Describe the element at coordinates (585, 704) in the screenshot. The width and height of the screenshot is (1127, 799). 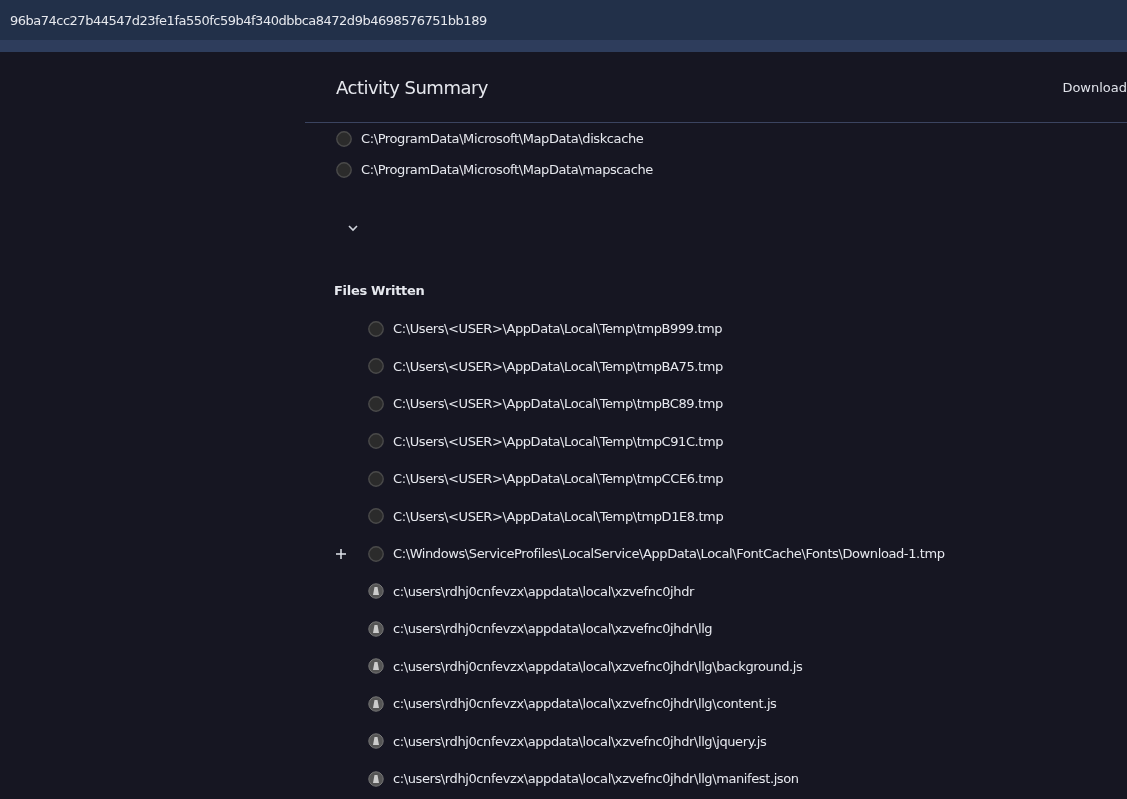
I see `file-path: c:\users\rdhj0cnfevzx\appdata\local\xzvefnc0jhdr\llg\content.js` at that location.